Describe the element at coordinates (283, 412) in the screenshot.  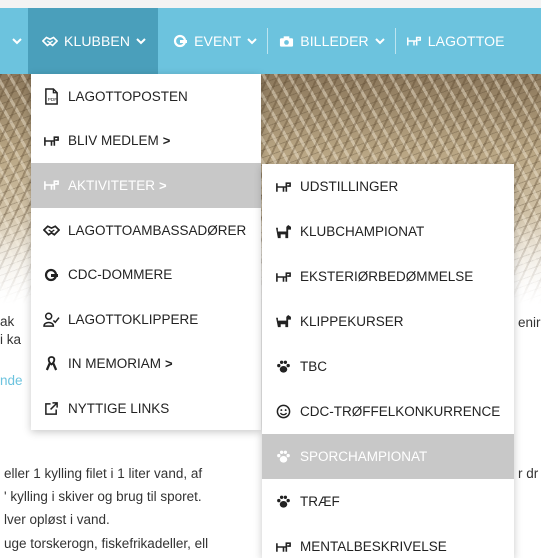
I see `smiley-icon` at that location.